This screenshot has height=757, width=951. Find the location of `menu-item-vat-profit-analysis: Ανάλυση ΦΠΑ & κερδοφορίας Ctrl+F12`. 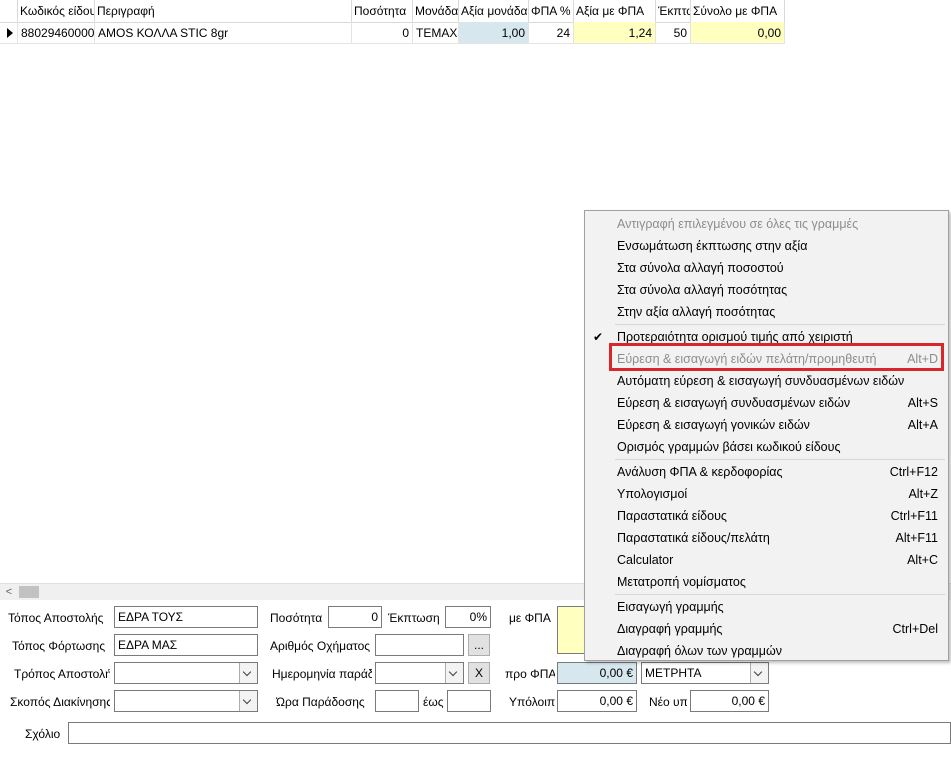

menu-item-vat-profit-analysis: Ανάλυση ΦΠΑ & κερδοφορίας Ctrl+F12 is located at coordinates (766, 472).